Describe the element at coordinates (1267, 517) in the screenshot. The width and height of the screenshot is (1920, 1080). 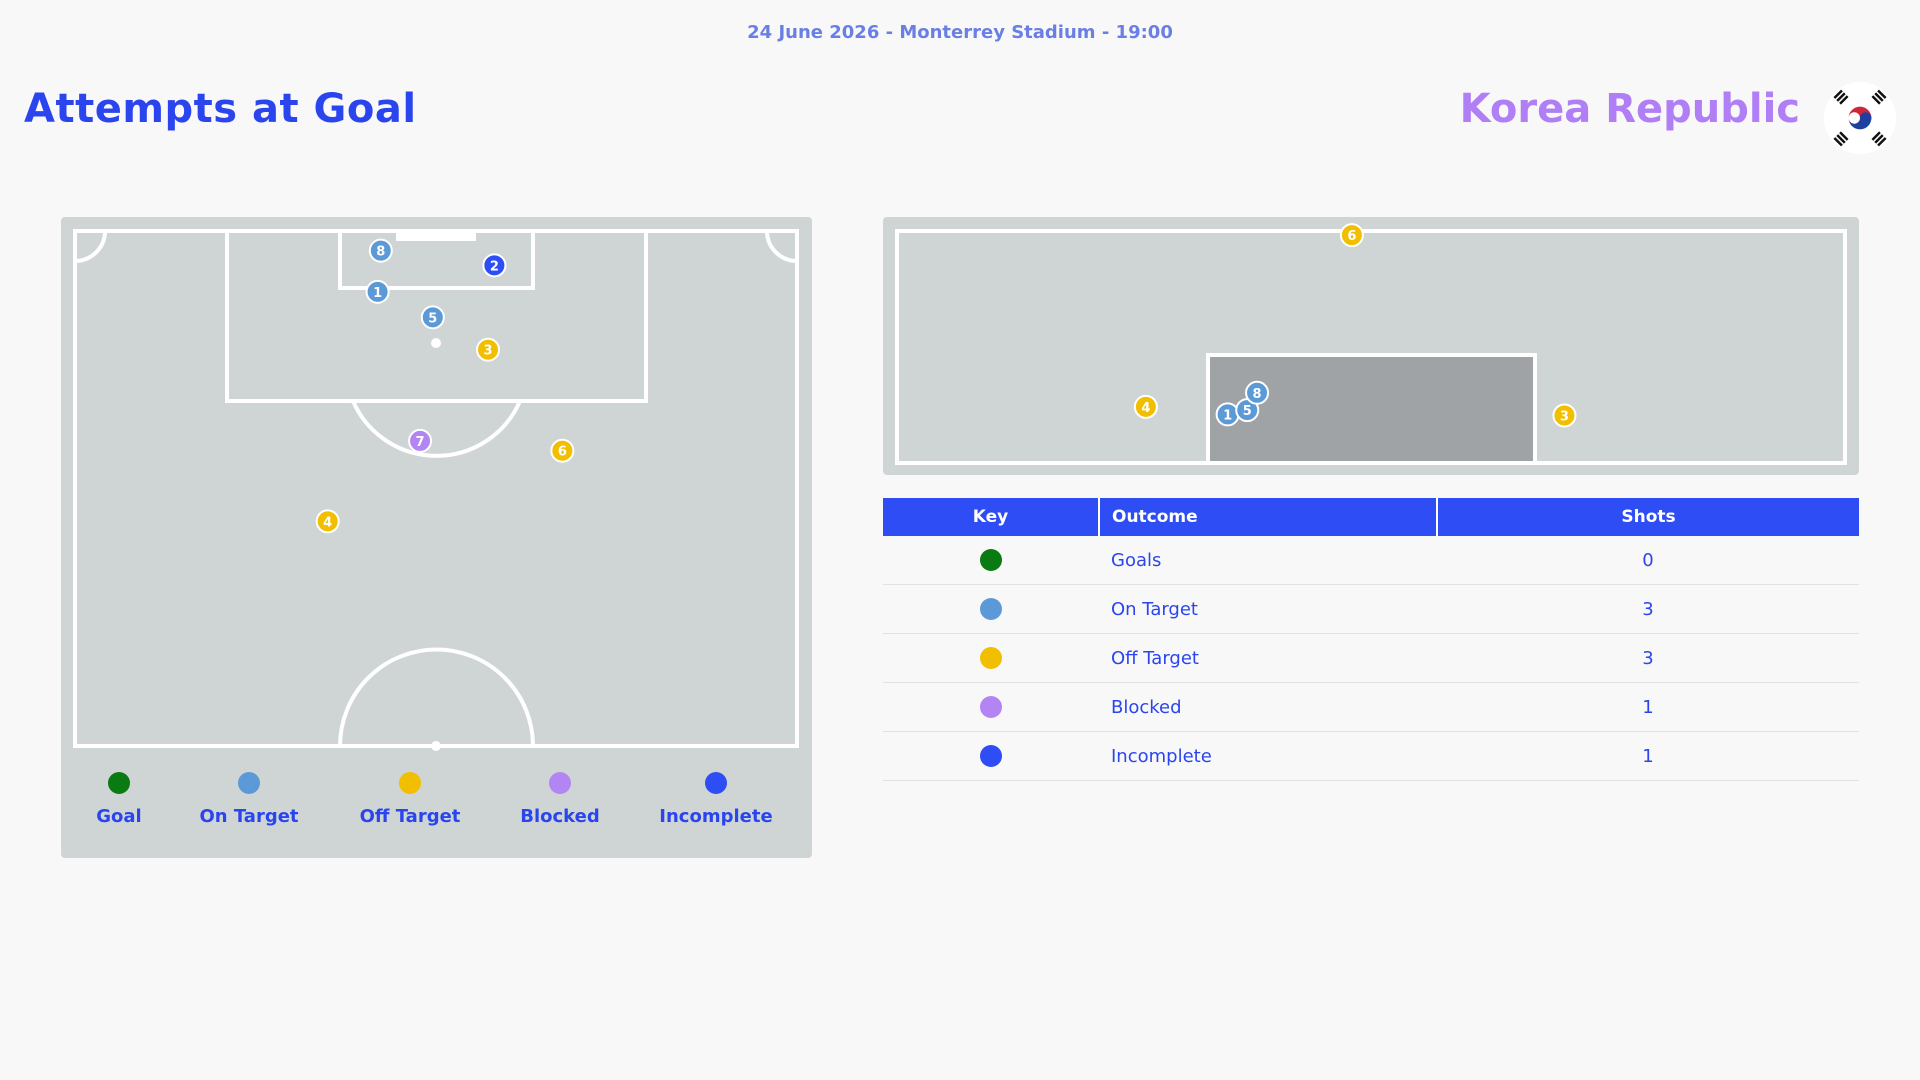
I see `table-header-outcome: Outcome` at that location.